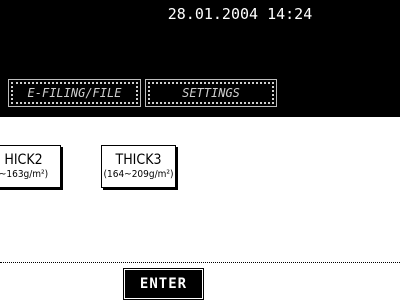 This screenshot has width=415, height=306. Describe the element at coordinates (24, 174) in the screenshot. I see `paper-thick2-range: ~163g/m²)` at that location.